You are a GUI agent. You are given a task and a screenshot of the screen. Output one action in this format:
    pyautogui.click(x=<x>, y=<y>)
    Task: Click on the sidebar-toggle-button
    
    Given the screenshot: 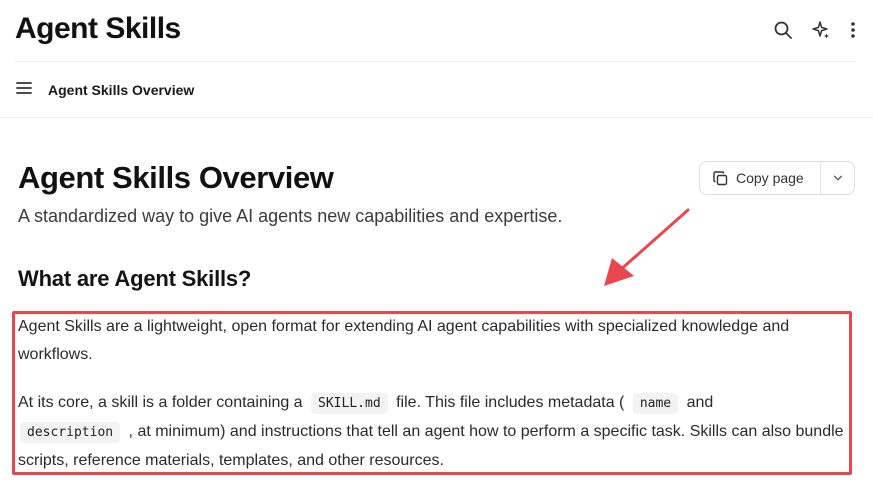 What is the action you would take?
    pyautogui.click(x=25, y=89)
    